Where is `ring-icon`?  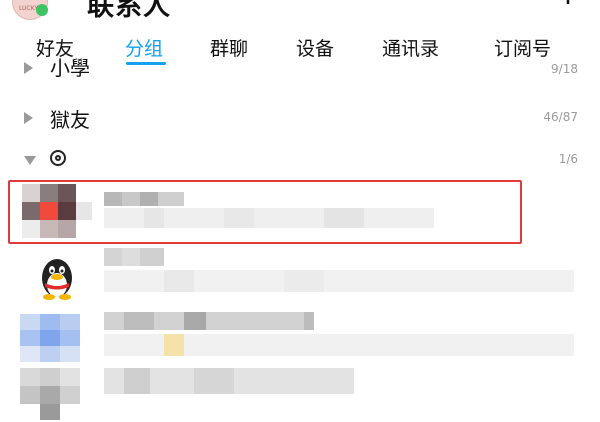
ring-icon is located at coordinates (58, 158).